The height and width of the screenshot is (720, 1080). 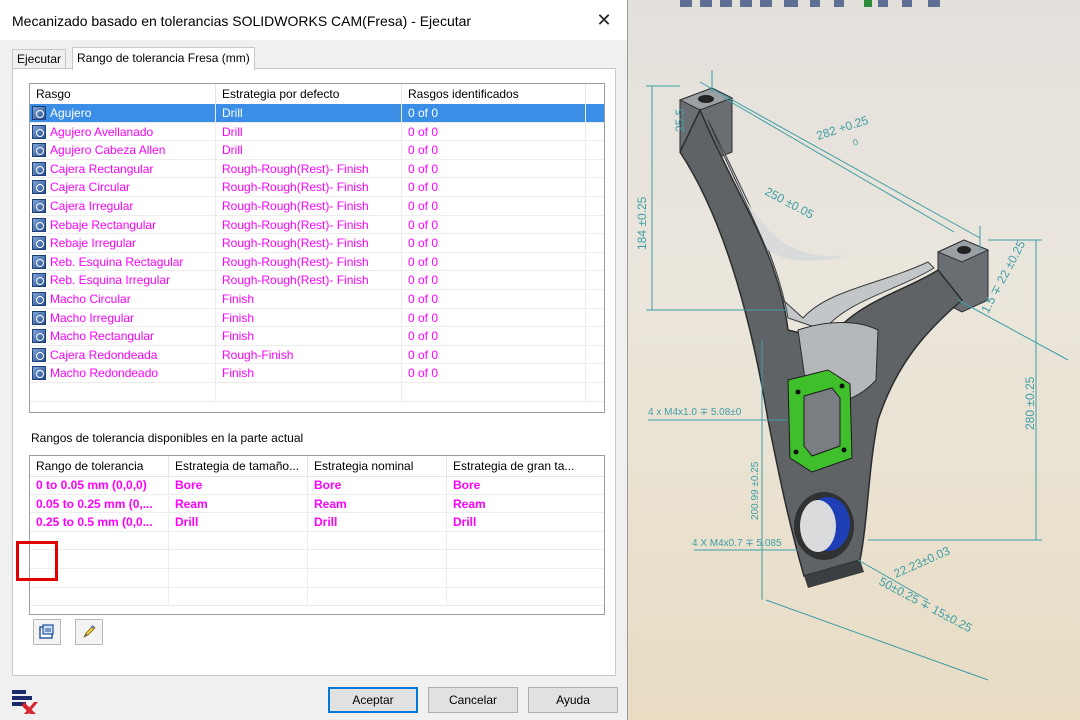 What do you see at coordinates (123, 113) in the screenshot?
I see `feature-name-cell: Agujero` at bounding box center [123, 113].